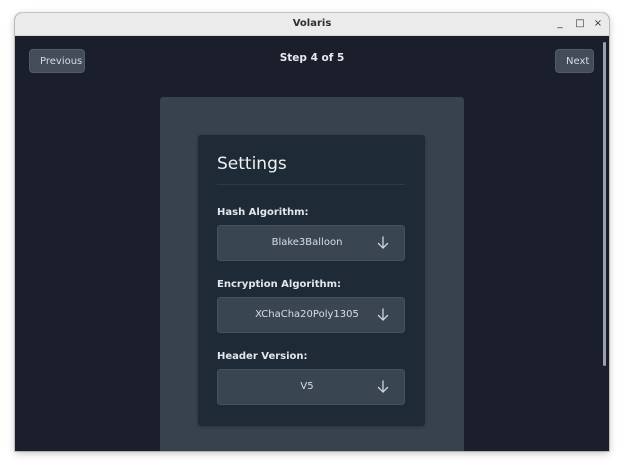 This screenshot has height=467, width=624. What do you see at coordinates (604, 204) in the screenshot?
I see `vertical-scrollbar` at bounding box center [604, 204].